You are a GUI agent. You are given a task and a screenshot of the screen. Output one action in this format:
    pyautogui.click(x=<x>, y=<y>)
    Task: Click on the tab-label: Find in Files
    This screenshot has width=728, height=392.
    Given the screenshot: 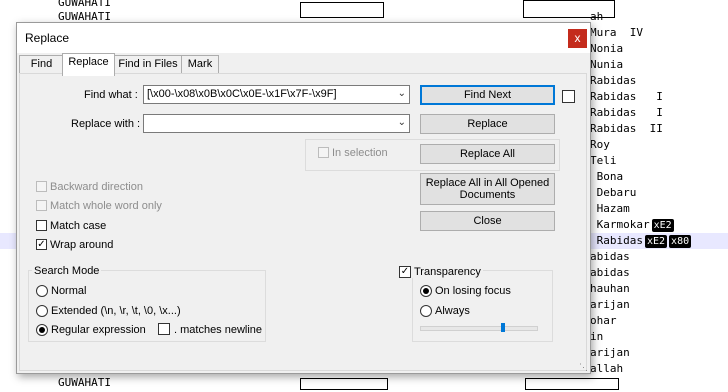 What is the action you would take?
    pyautogui.click(x=148, y=64)
    